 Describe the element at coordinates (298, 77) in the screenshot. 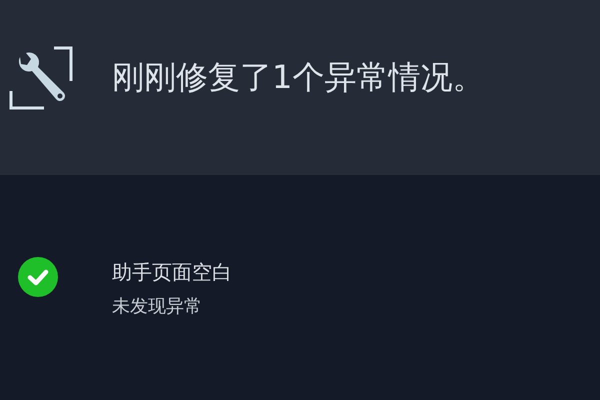

I see `repair-message: 刚刚修复了1个异常情况。` at that location.